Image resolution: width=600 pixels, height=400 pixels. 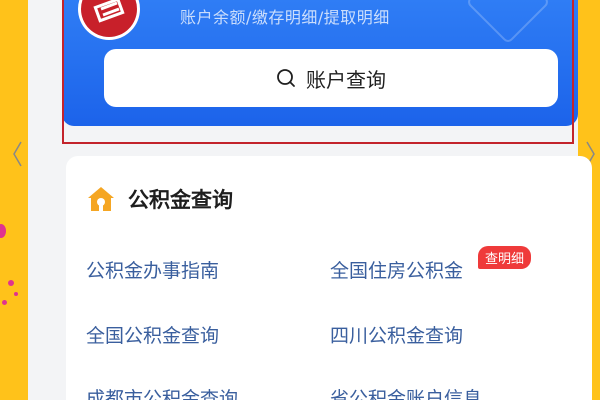 I want to click on section-title: 公积金查询, so click(x=180, y=200).